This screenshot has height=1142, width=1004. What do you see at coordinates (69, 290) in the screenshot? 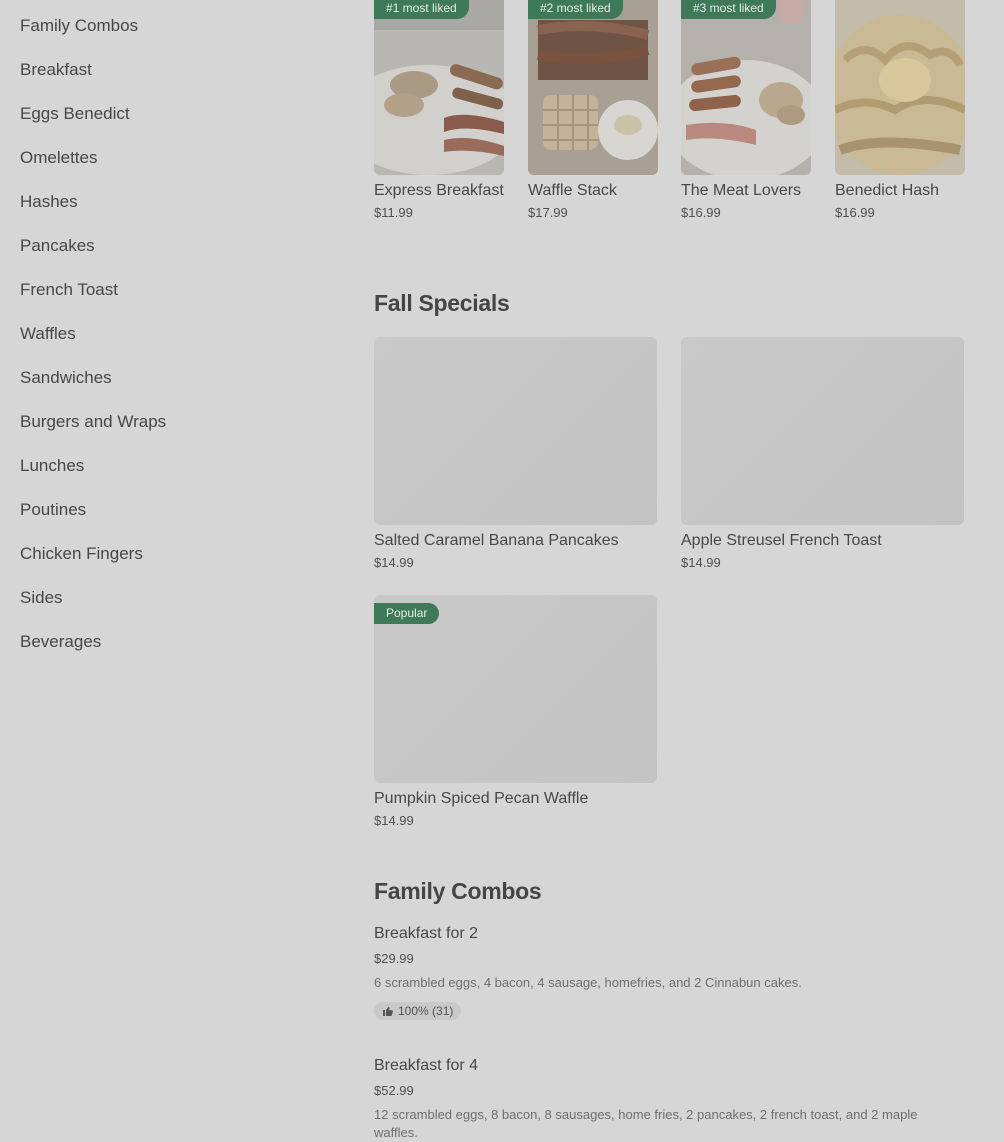
I see `sidebar-item-french-toast: French Toast` at bounding box center [69, 290].